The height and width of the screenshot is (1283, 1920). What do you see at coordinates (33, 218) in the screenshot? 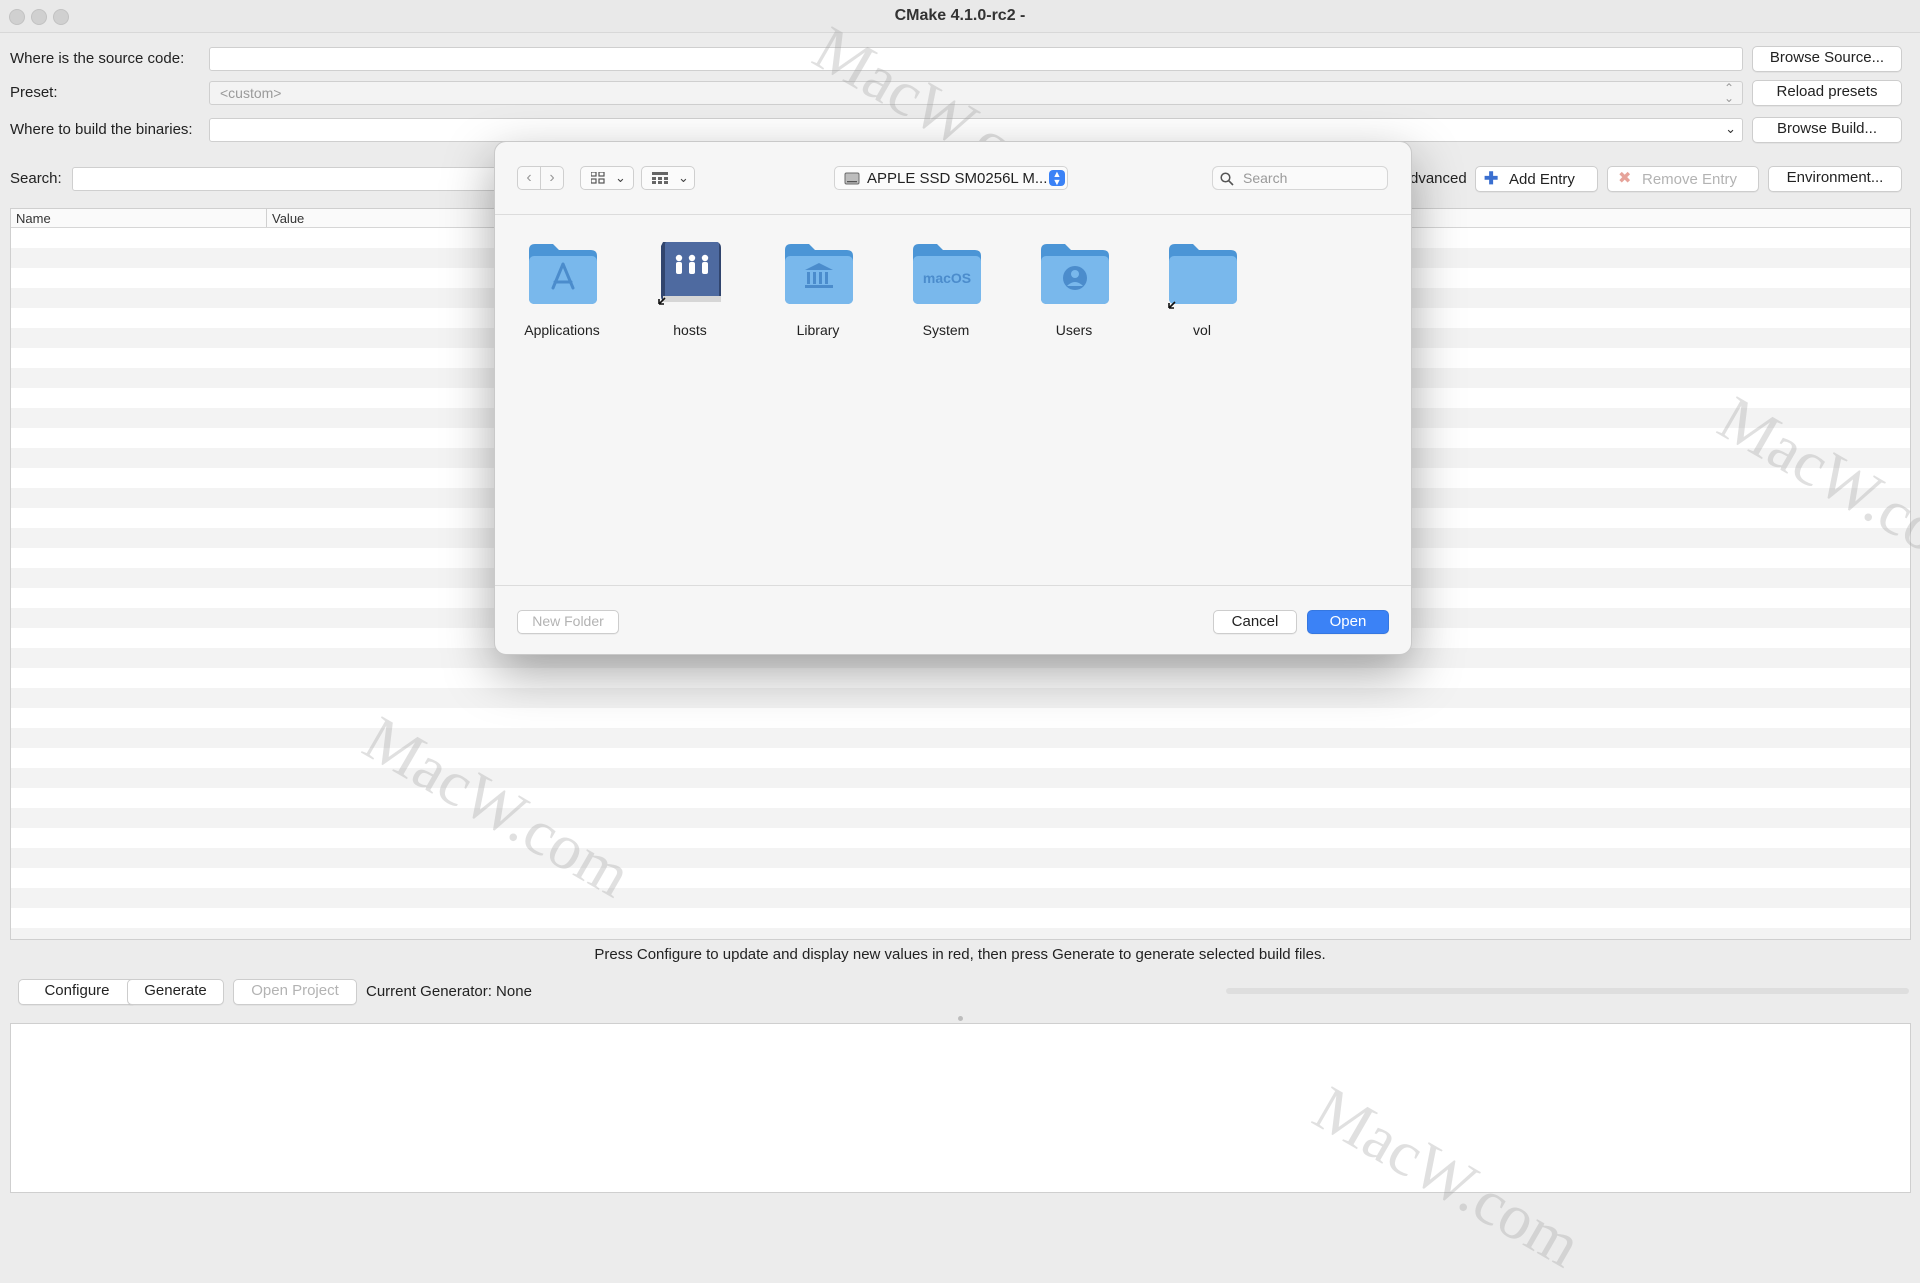
I see `column-name-header: Name` at bounding box center [33, 218].